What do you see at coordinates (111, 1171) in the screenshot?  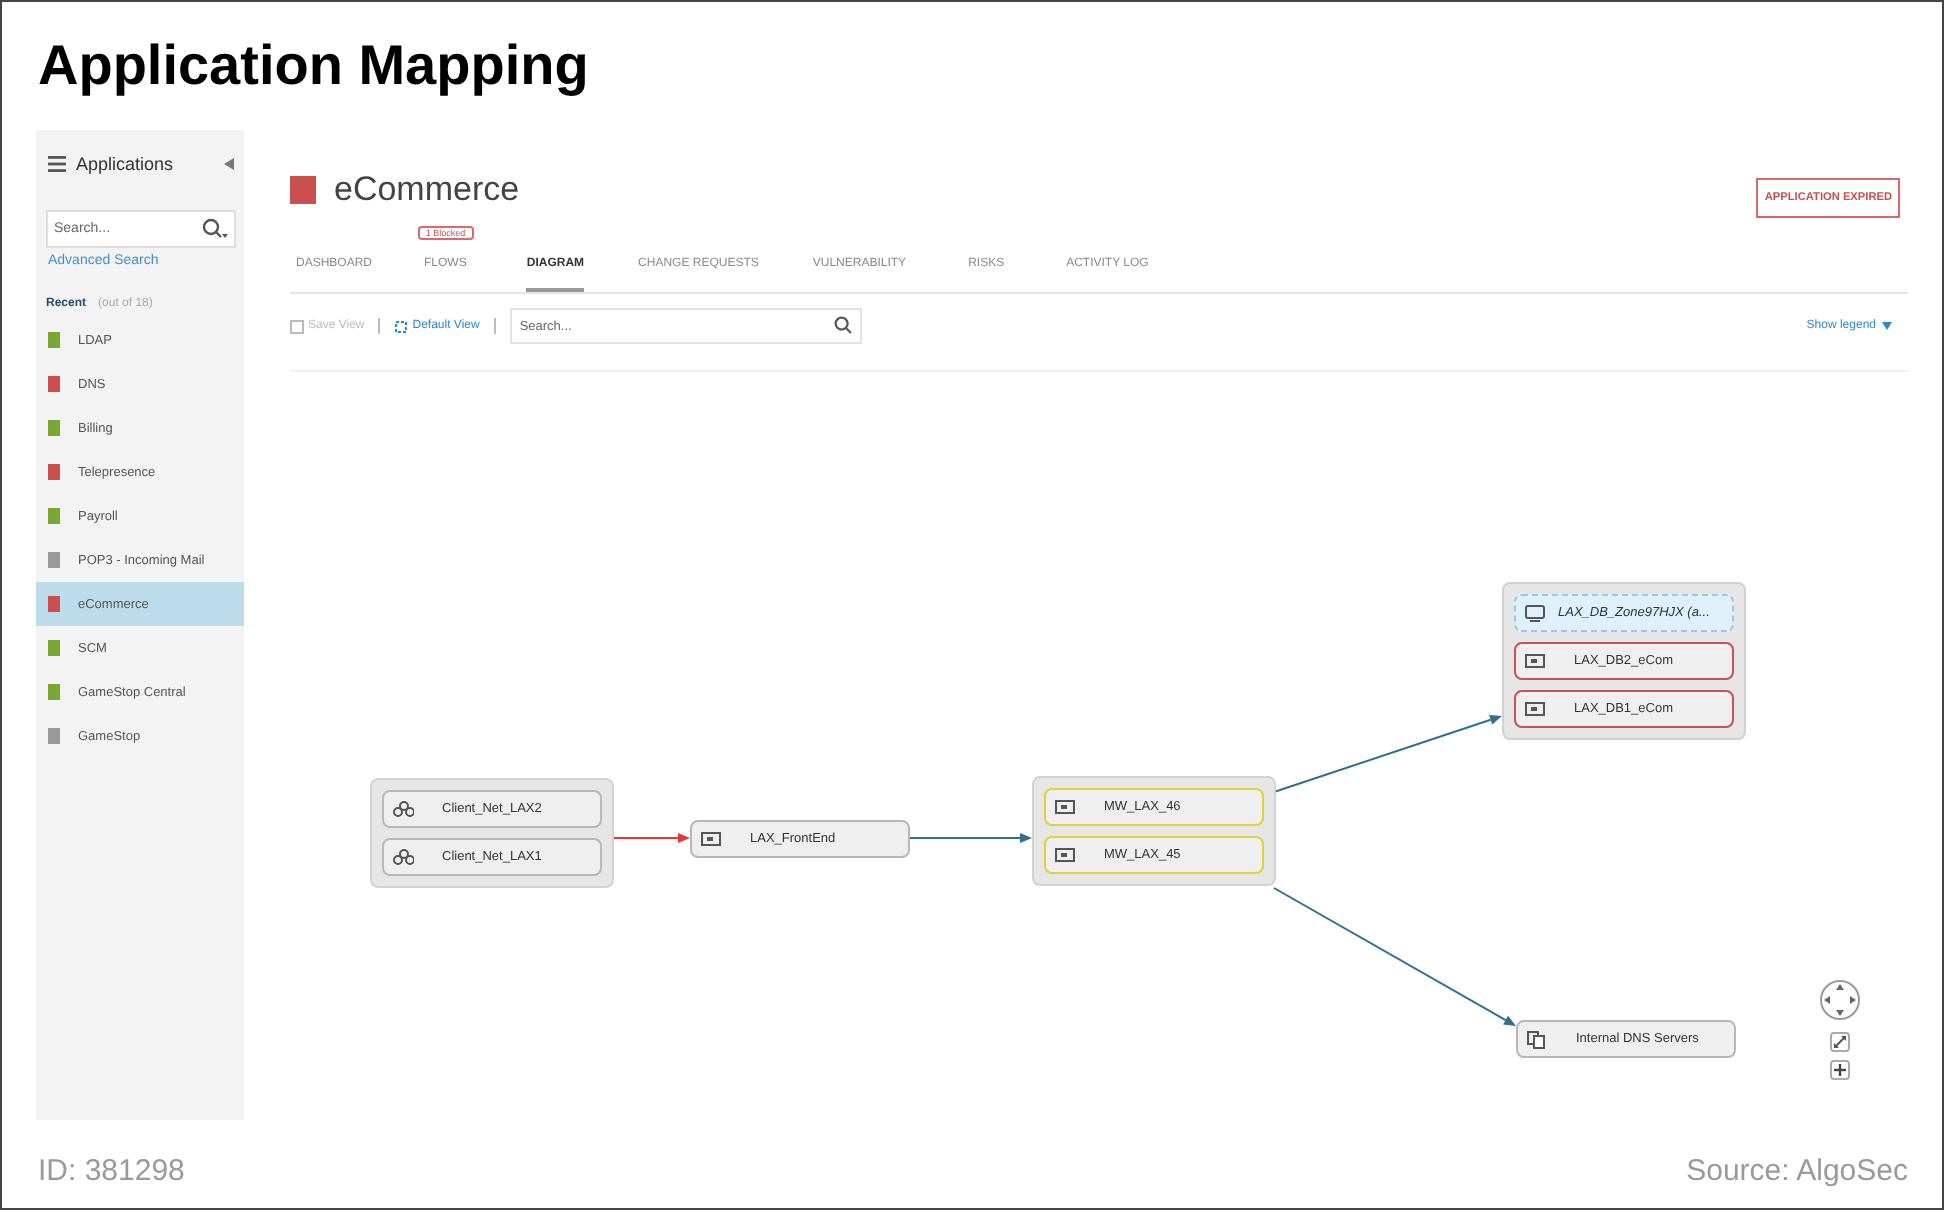 I see `image-id: ID: 381298` at bounding box center [111, 1171].